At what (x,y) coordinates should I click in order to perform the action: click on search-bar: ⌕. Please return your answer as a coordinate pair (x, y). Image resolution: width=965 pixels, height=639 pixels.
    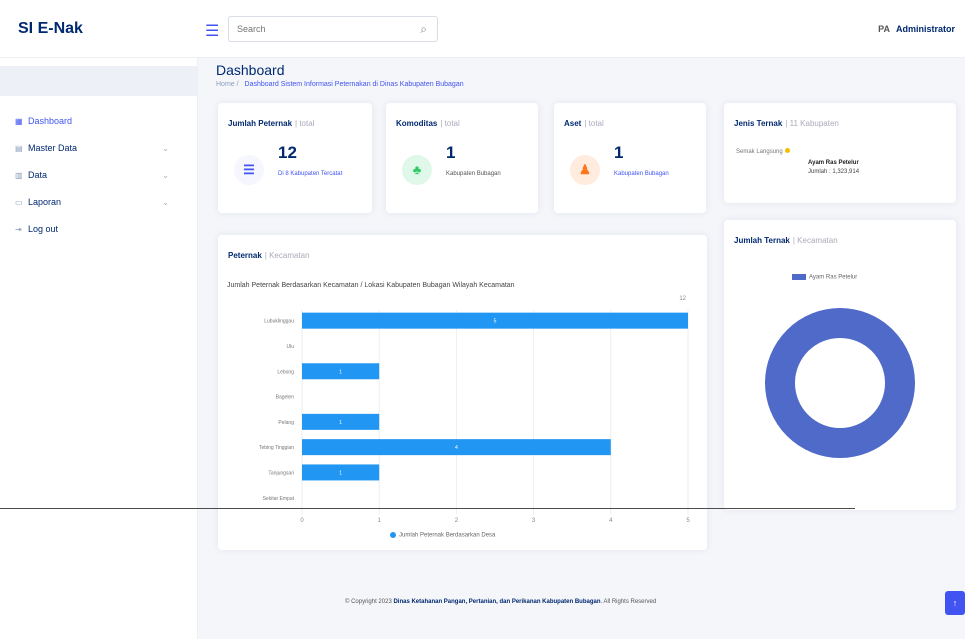
    Looking at the image, I should click on (333, 29).